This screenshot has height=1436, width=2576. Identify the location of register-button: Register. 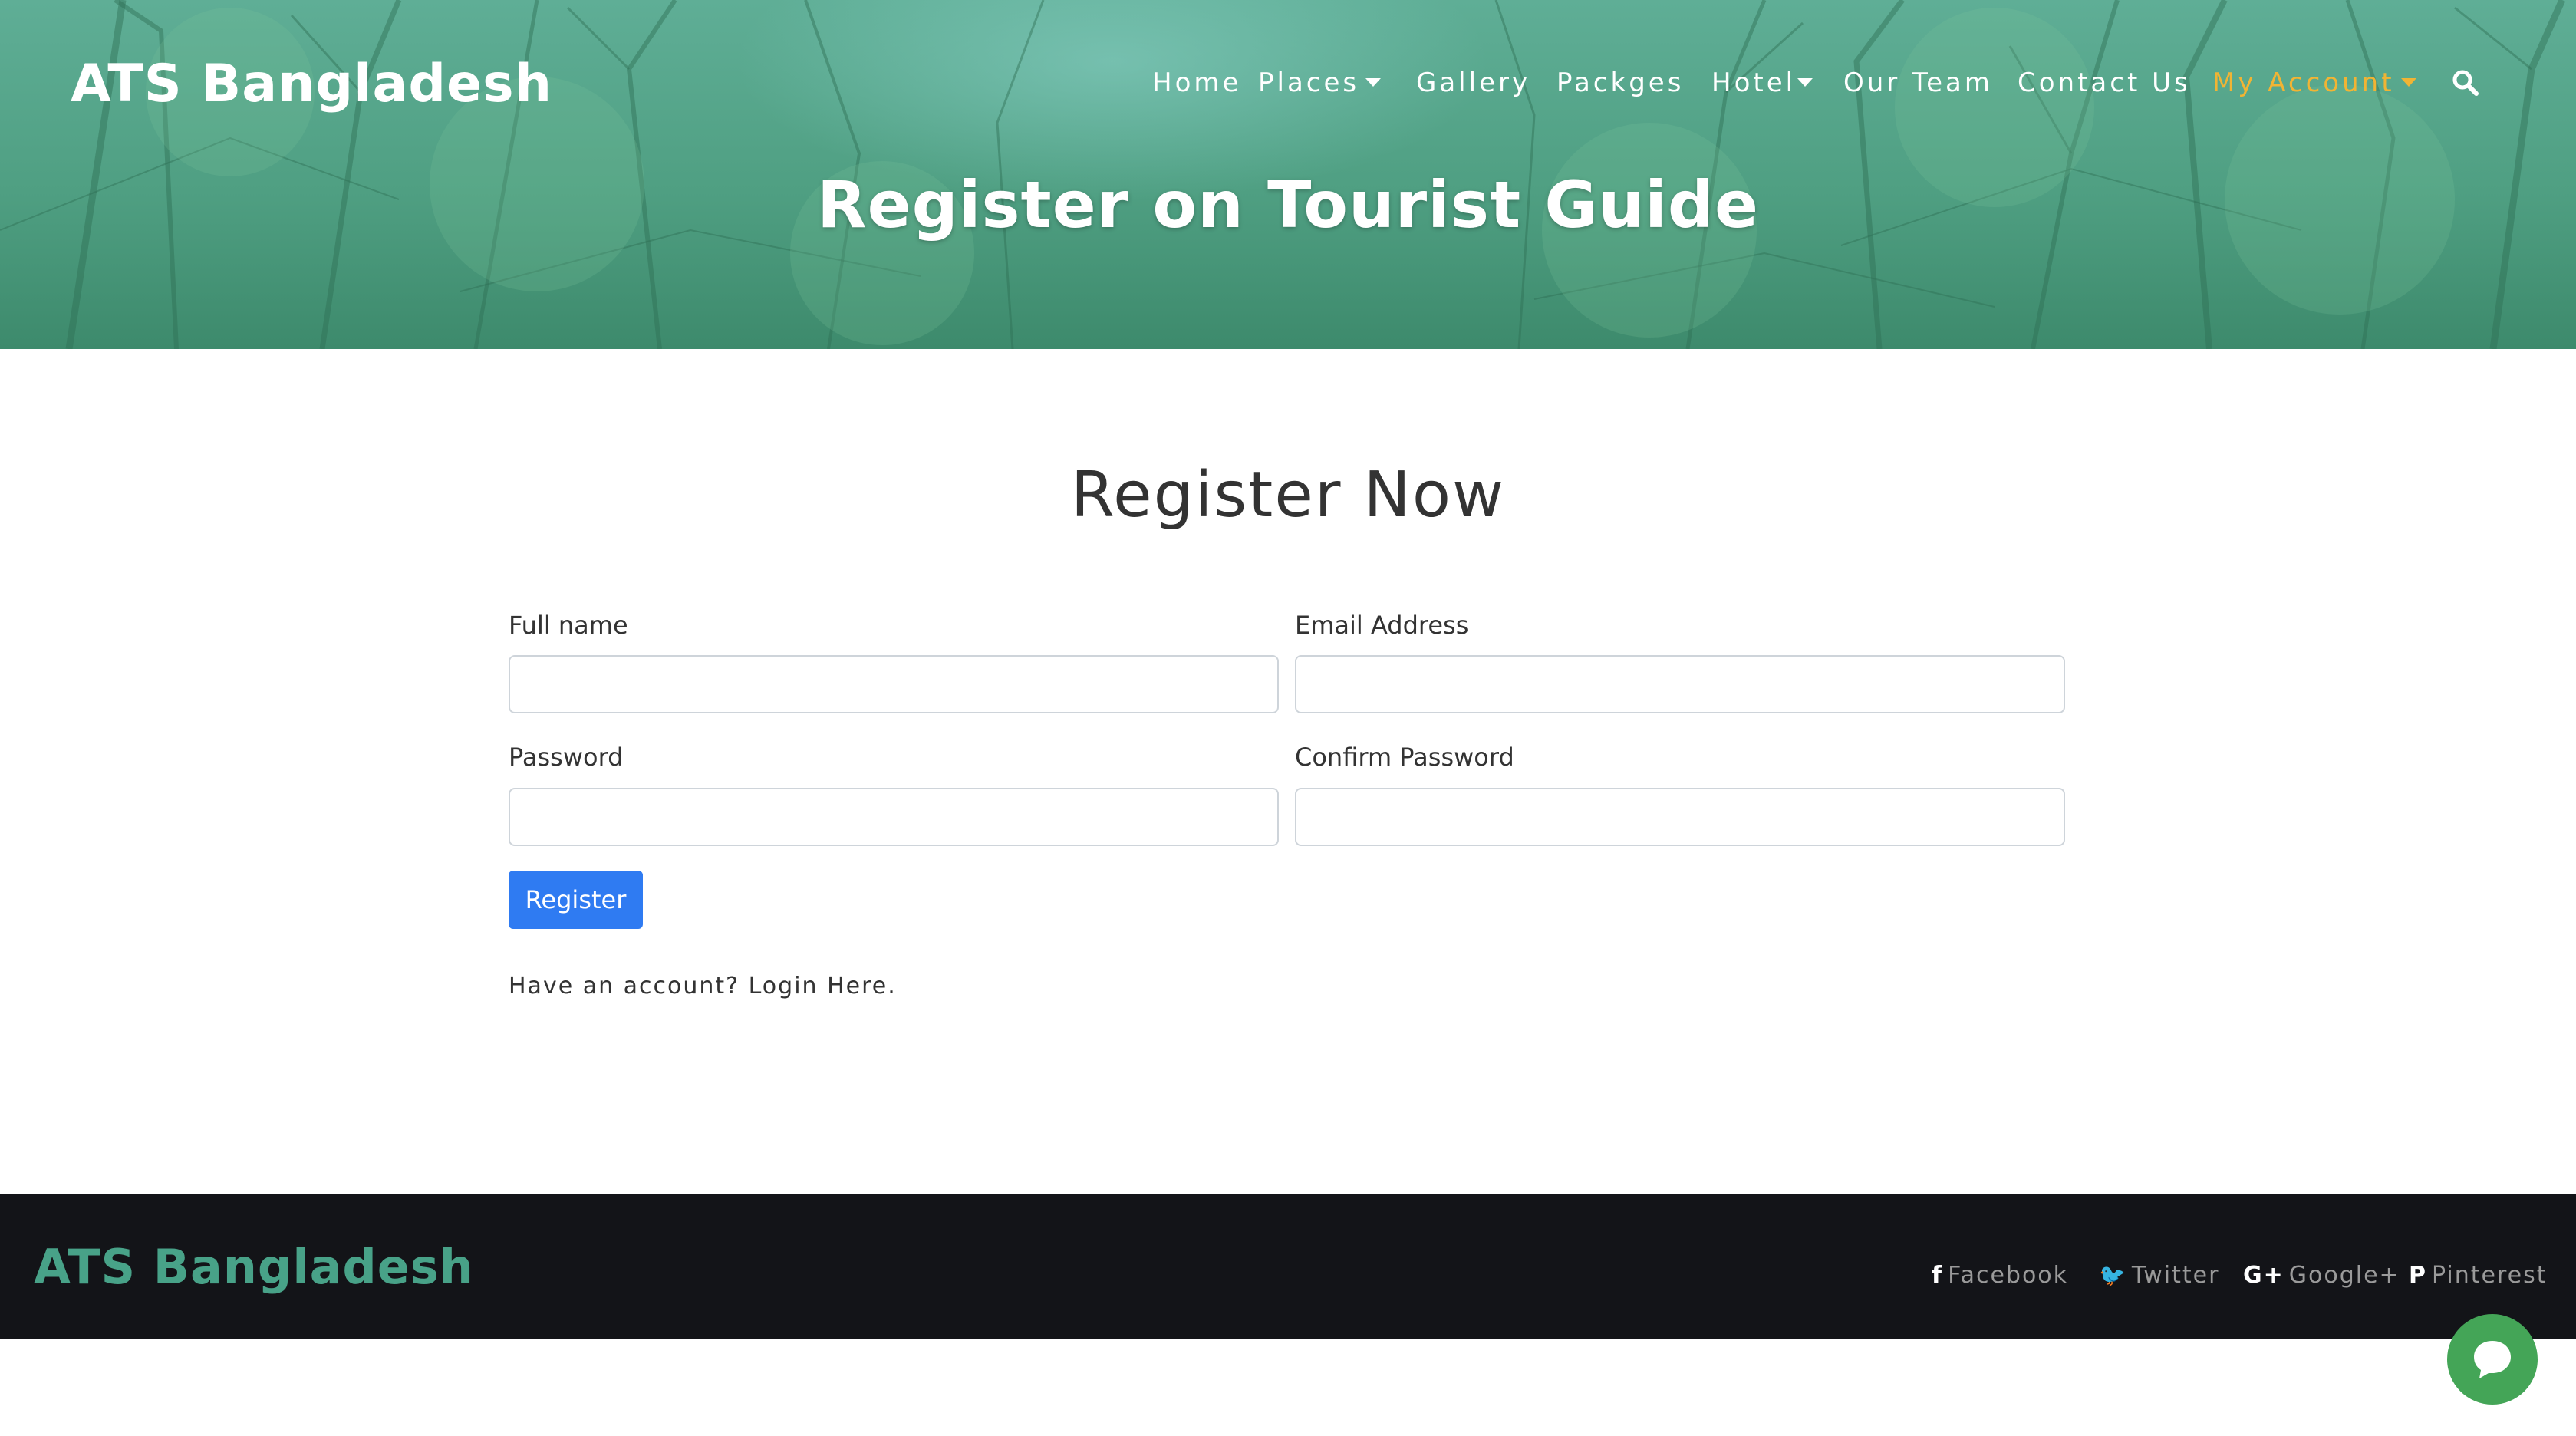
(576, 900).